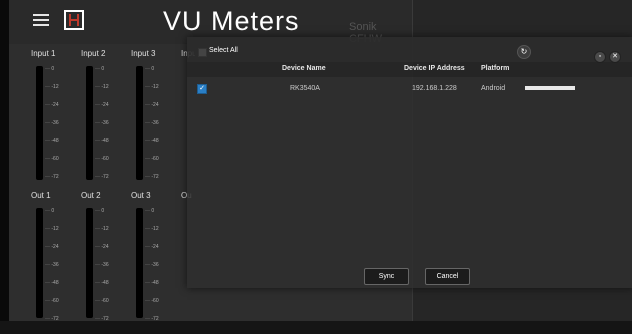  What do you see at coordinates (202, 52) in the screenshot?
I see `select-all-checkbox` at bounding box center [202, 52].